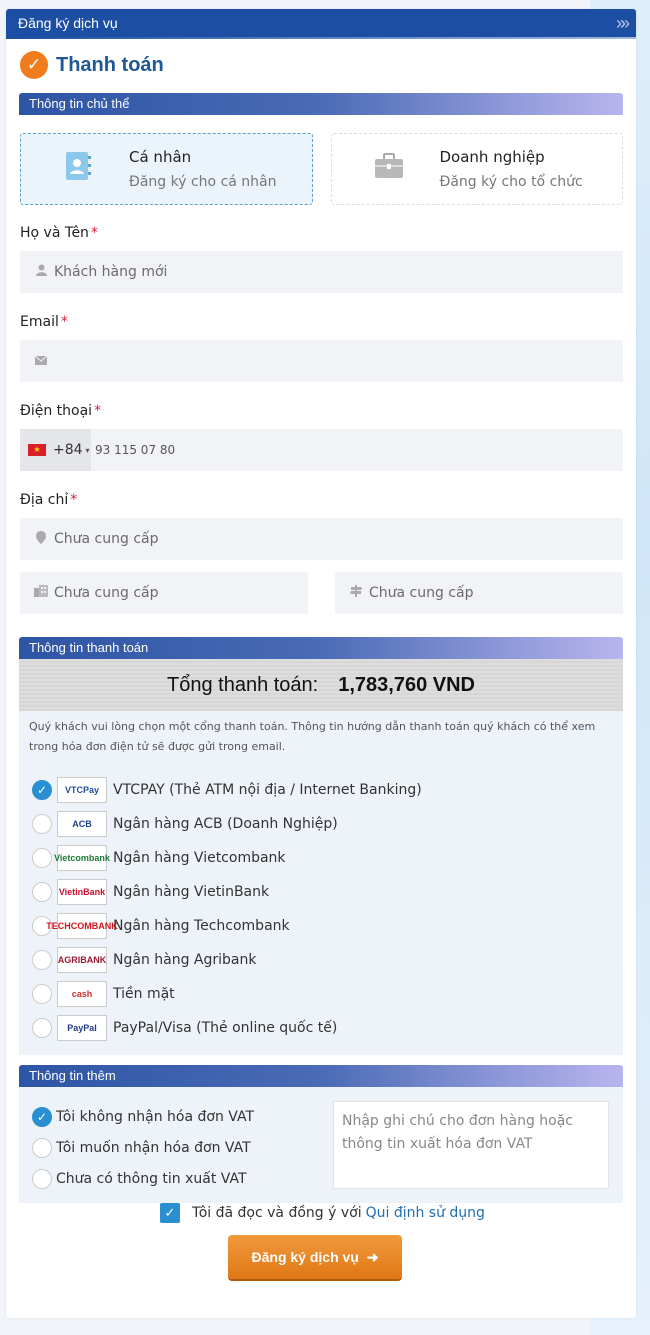 The height and width of the screenshot is (1335, 650). I want to click on name-field: Khách hàng mới, so click(321, 272).